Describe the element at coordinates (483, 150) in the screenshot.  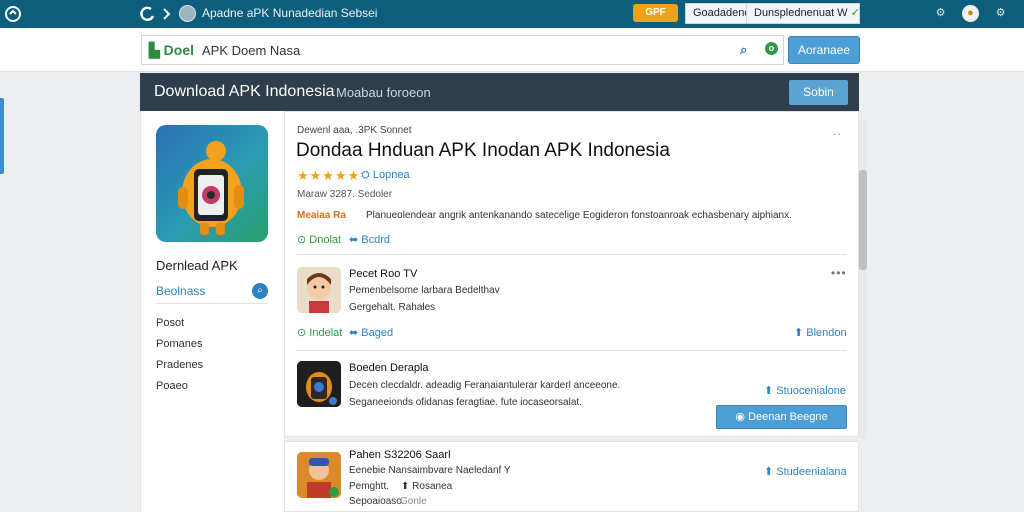
I see `main-title: Dondaa Hnduan APK Inodan APK Indonesia` at that location.